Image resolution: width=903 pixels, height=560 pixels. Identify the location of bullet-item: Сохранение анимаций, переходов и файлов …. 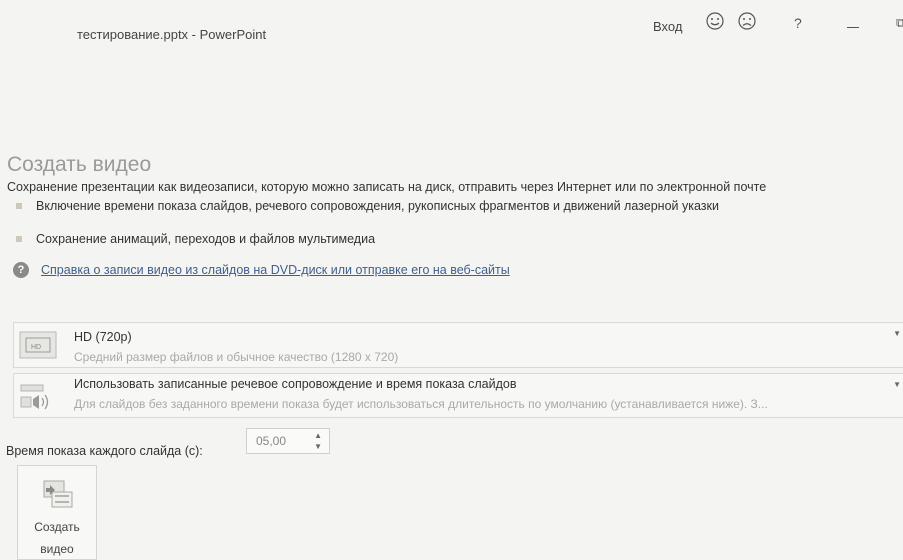
(195, 239).